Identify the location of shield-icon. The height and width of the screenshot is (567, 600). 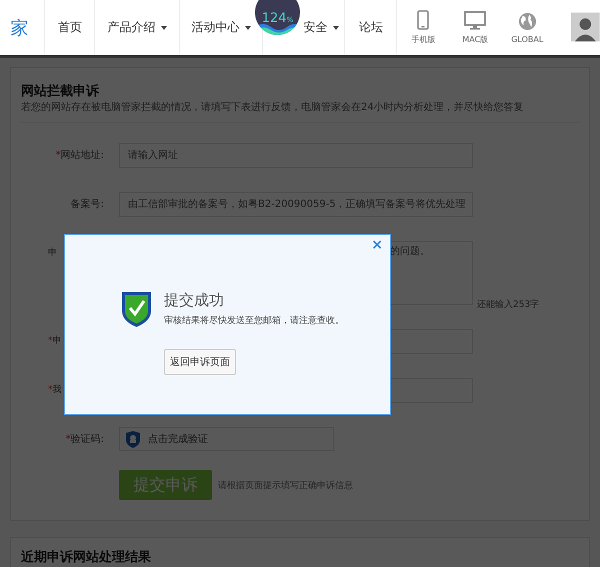
(133, 439).